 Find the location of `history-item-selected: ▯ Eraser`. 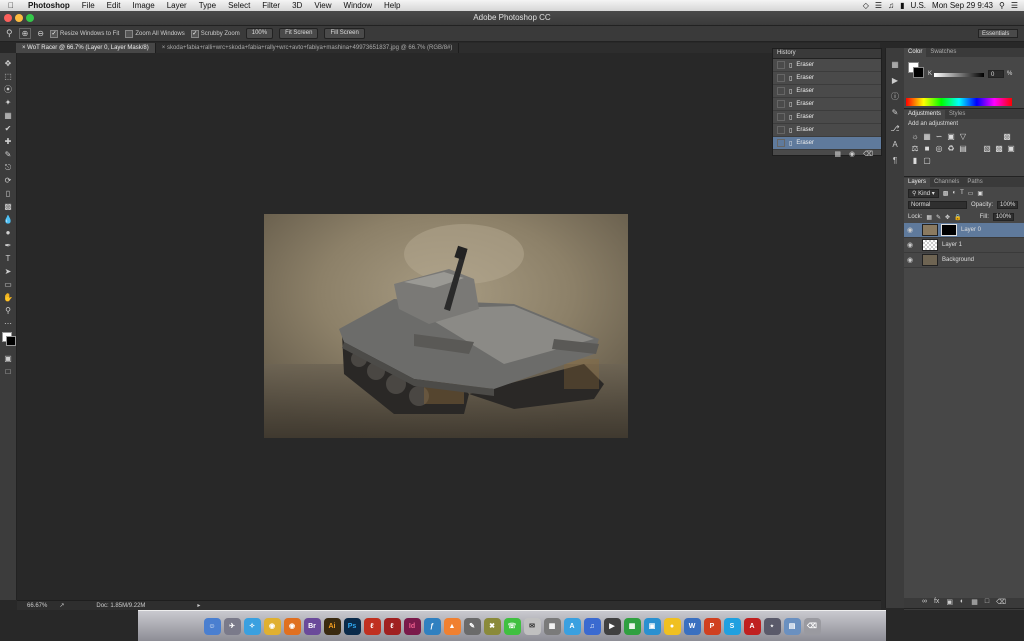

history-item-selected: ▯ Eraser is located at coordinates (827, 143).